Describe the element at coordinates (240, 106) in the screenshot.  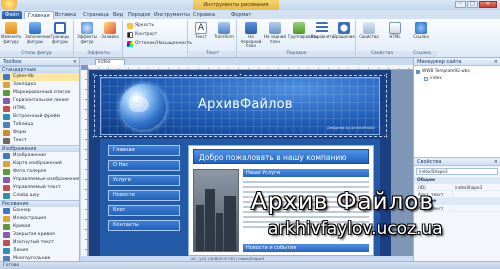
I see `site-header-banner: АрхивФайлов Designed by ArchiveFailov` at that location.